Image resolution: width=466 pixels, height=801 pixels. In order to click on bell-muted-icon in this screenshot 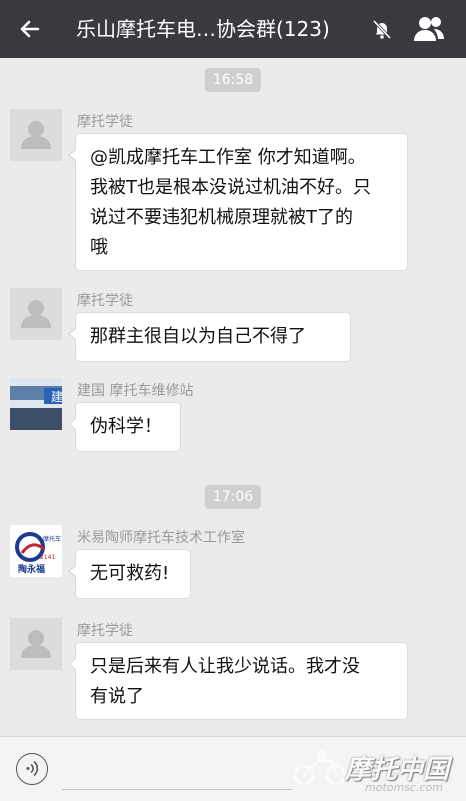, I will do `click(382, 29)`.